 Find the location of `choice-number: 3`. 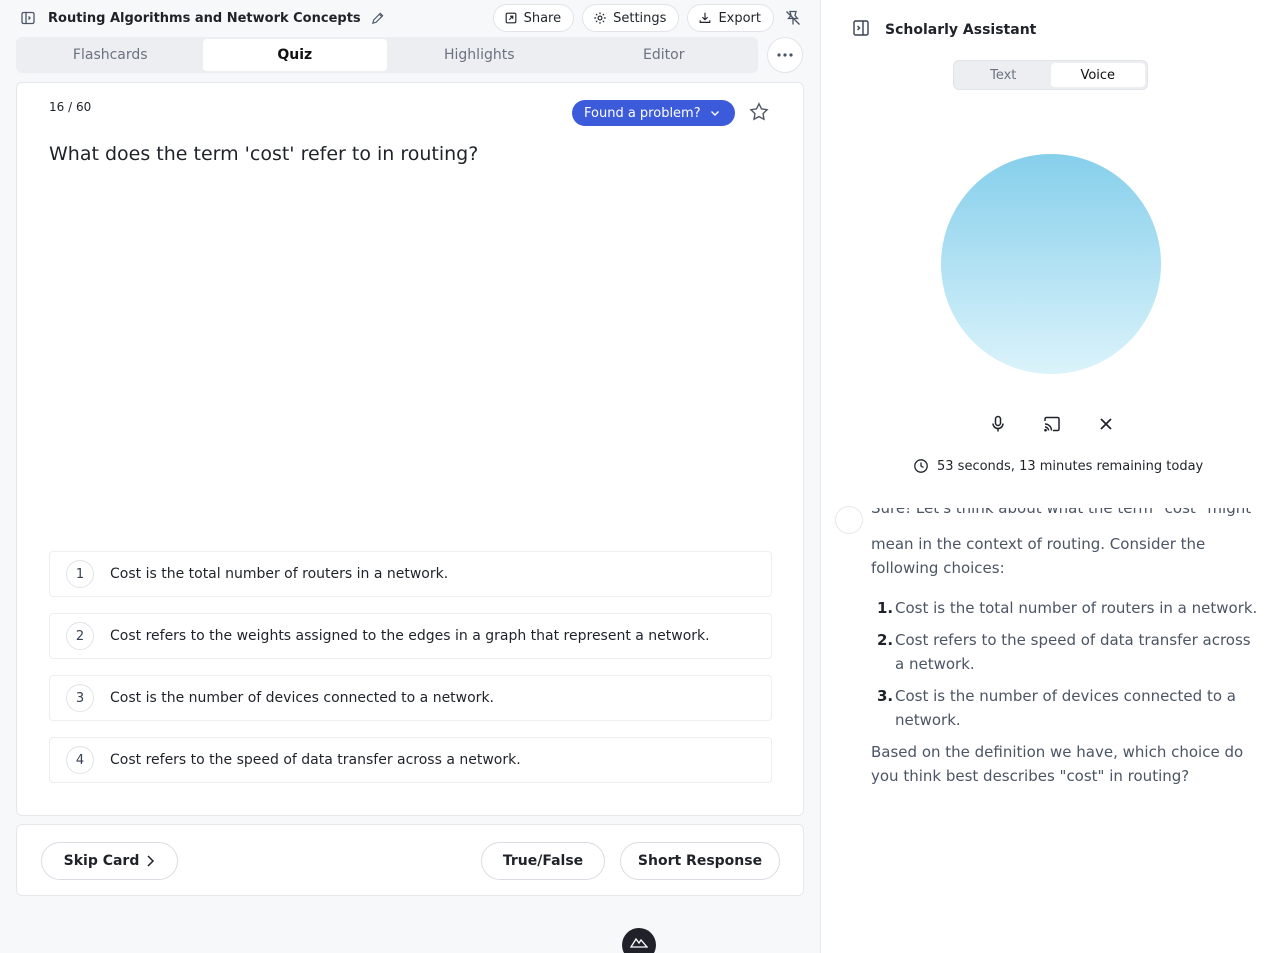

choice-number: 3 is located at coordinates (80, 698).